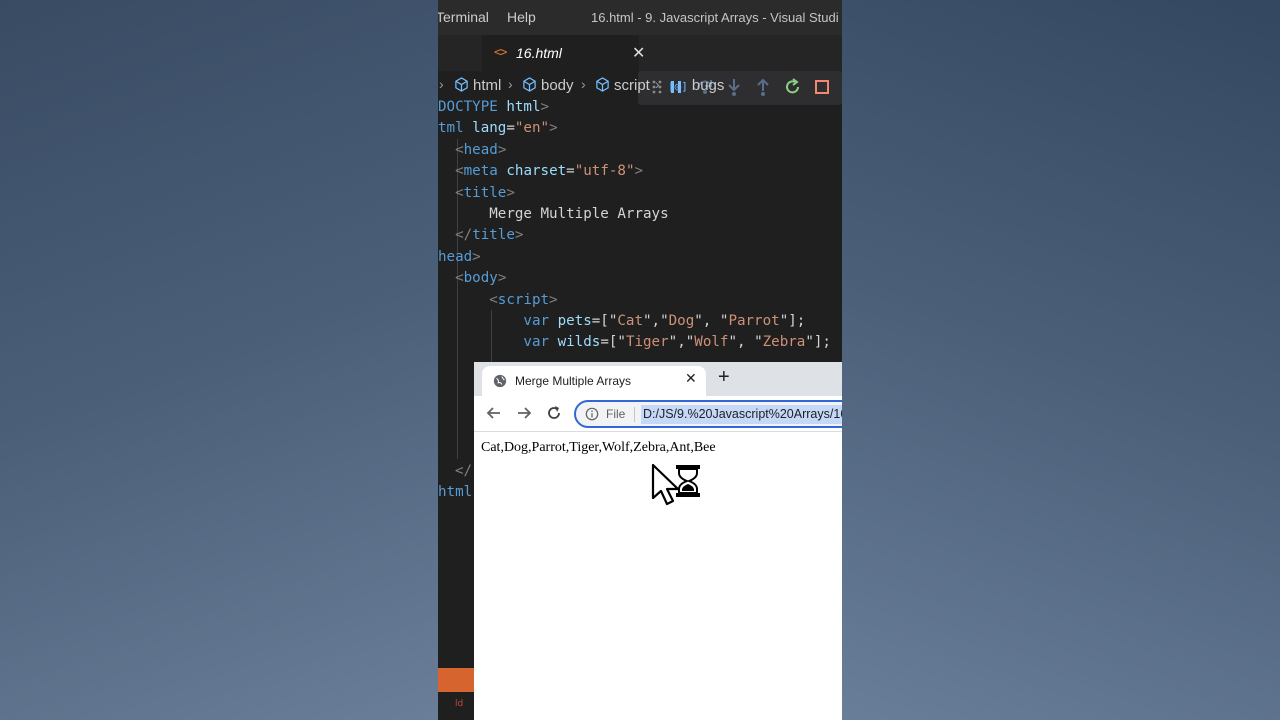  Describe the element at coordinates (464, 235) in the screenshot. I see `code-token: </` at that location.